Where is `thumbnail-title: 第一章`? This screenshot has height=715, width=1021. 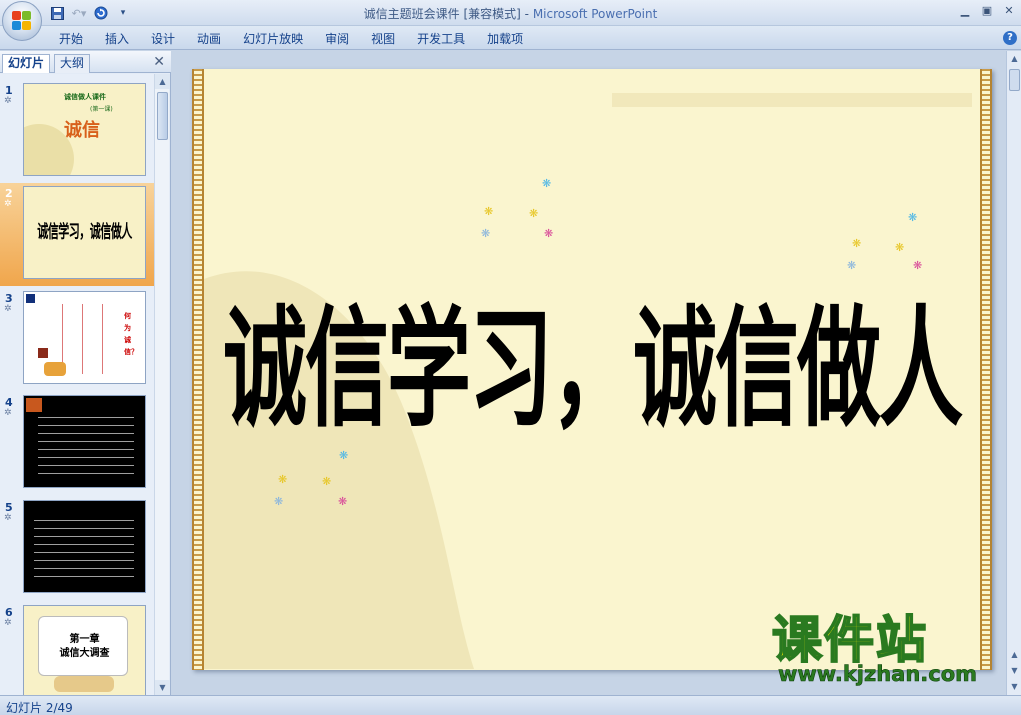
thumbnail-title: 第一章 is located at coordinates (84, 639).